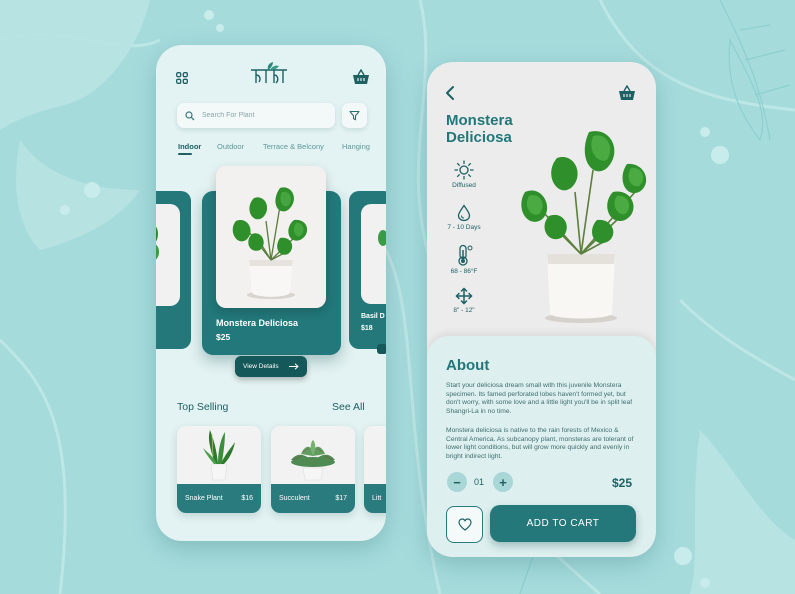 The width and height of the screenshot is (795, 594). What do you see at coordinates (189, 146) in the screenshot?
I see `tab-indoor: Indoor` at bounding box center [189, 146].